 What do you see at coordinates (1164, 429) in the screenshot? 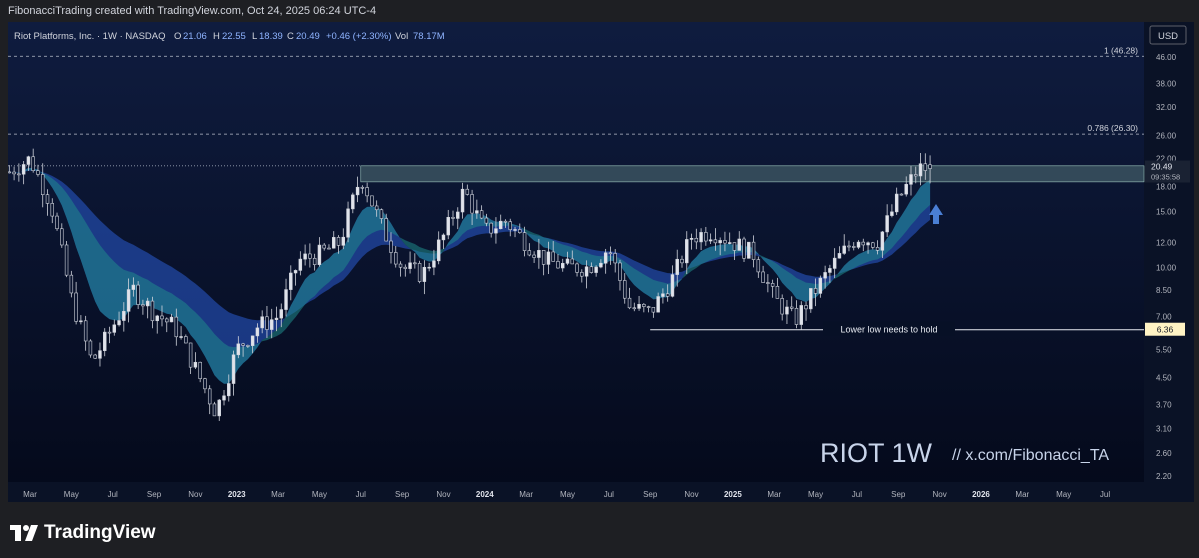
I see `price-tick-label: 3.10` at bounding box center [1164, 429].